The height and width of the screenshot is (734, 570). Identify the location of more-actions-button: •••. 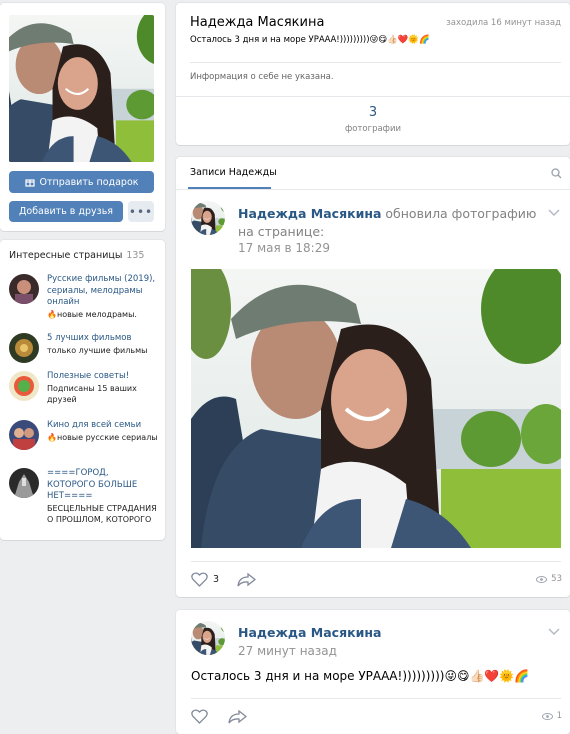
(141, 211).